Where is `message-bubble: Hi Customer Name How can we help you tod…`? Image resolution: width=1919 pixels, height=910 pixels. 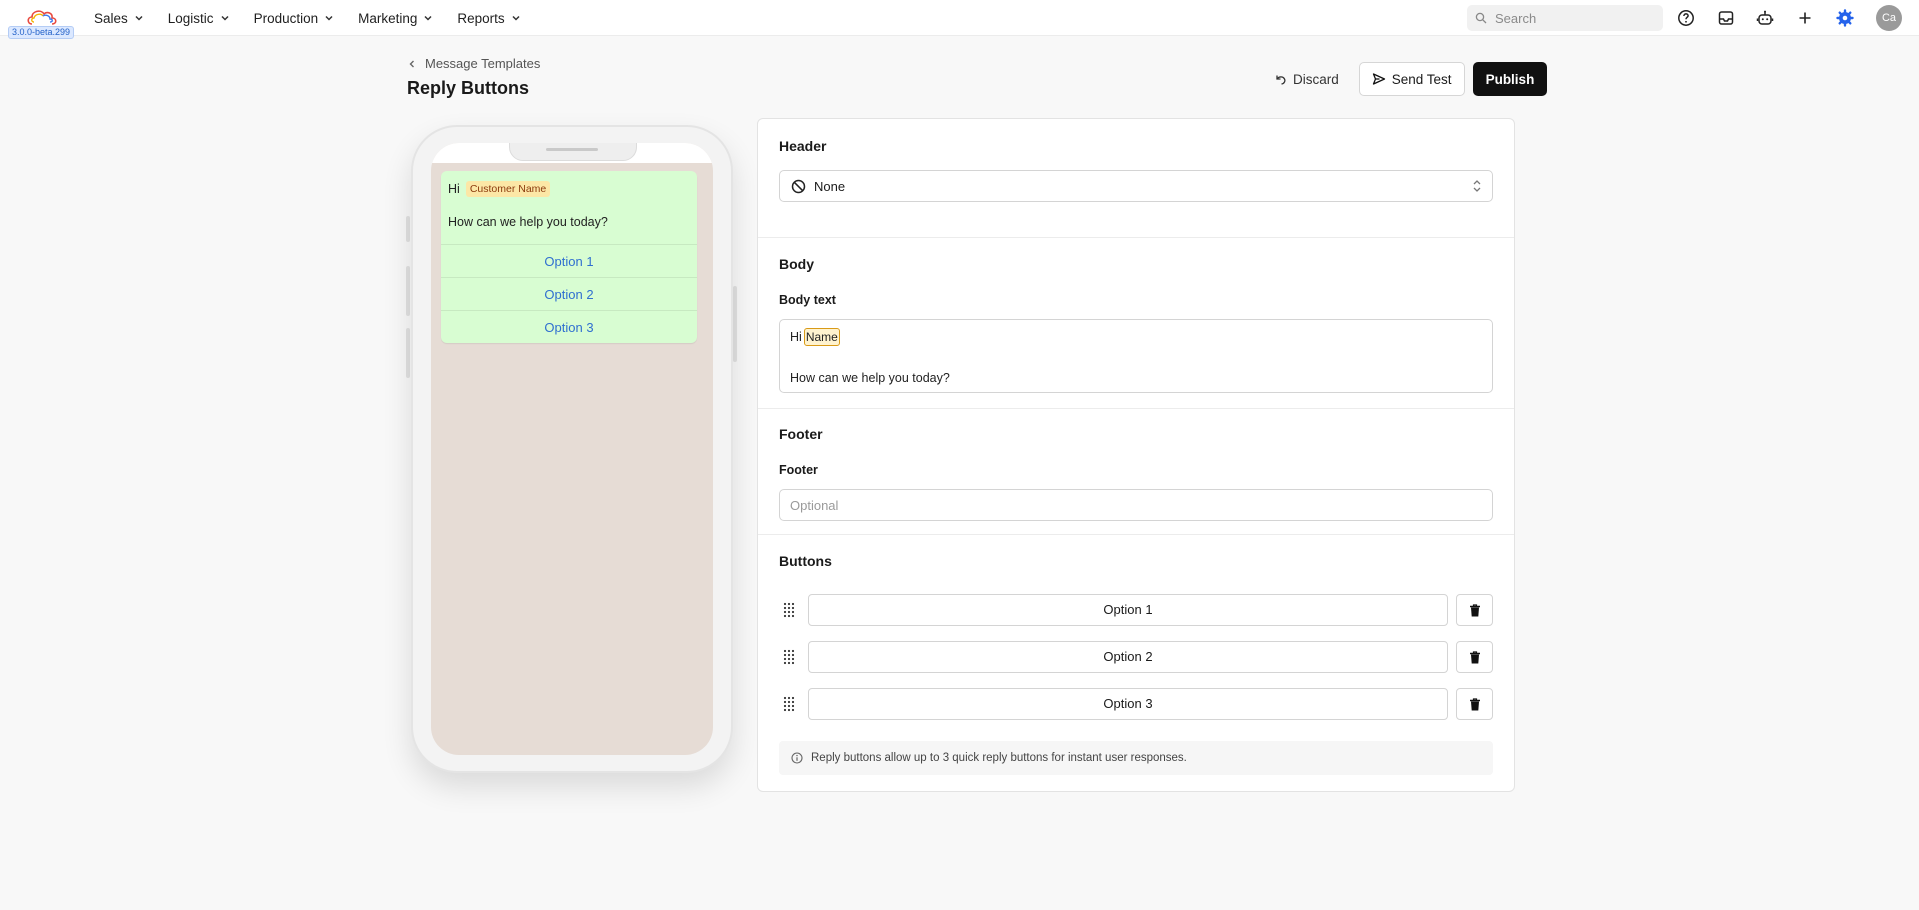 message-bubble: Hi Customer Name How can we help you tod… is located at coordinates (569, 257).